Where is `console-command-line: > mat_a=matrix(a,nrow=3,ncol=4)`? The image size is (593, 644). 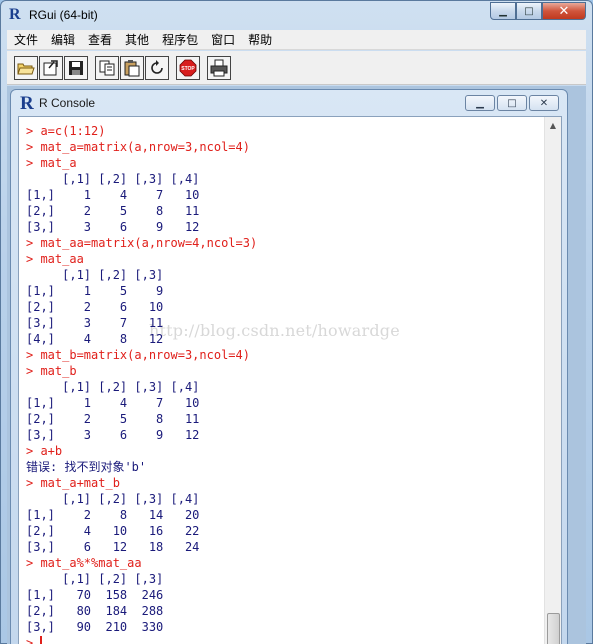 console-command-line: > mat_a=matrix(a,nrow=3,ncol=4) is located at coordinates (138, 147).